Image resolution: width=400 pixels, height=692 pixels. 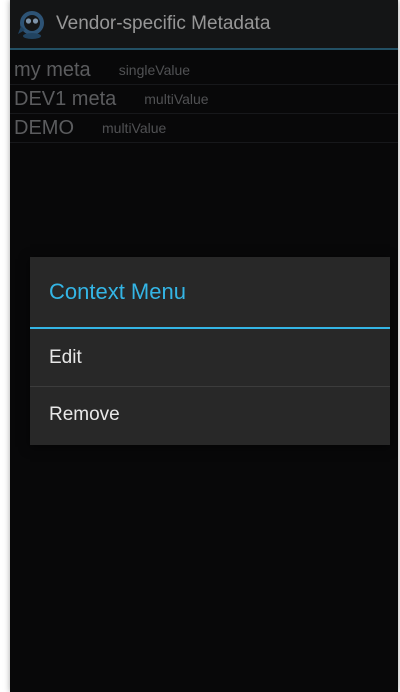 What do you see at coordinates (52, 69) in the screenshot?
I see `metadata-name: my meta` at bounding box center [52, 69].